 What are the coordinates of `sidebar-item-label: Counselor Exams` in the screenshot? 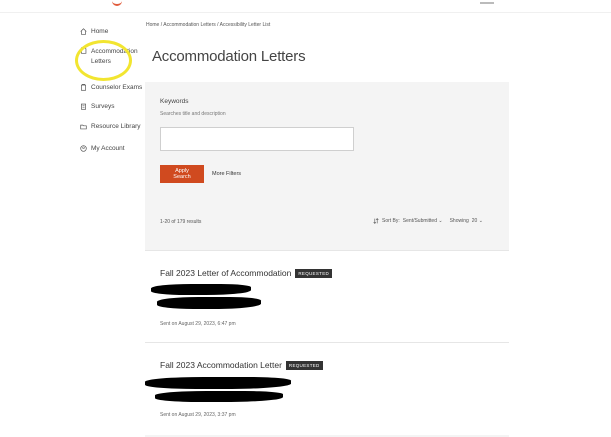 It's located at (117, 87).